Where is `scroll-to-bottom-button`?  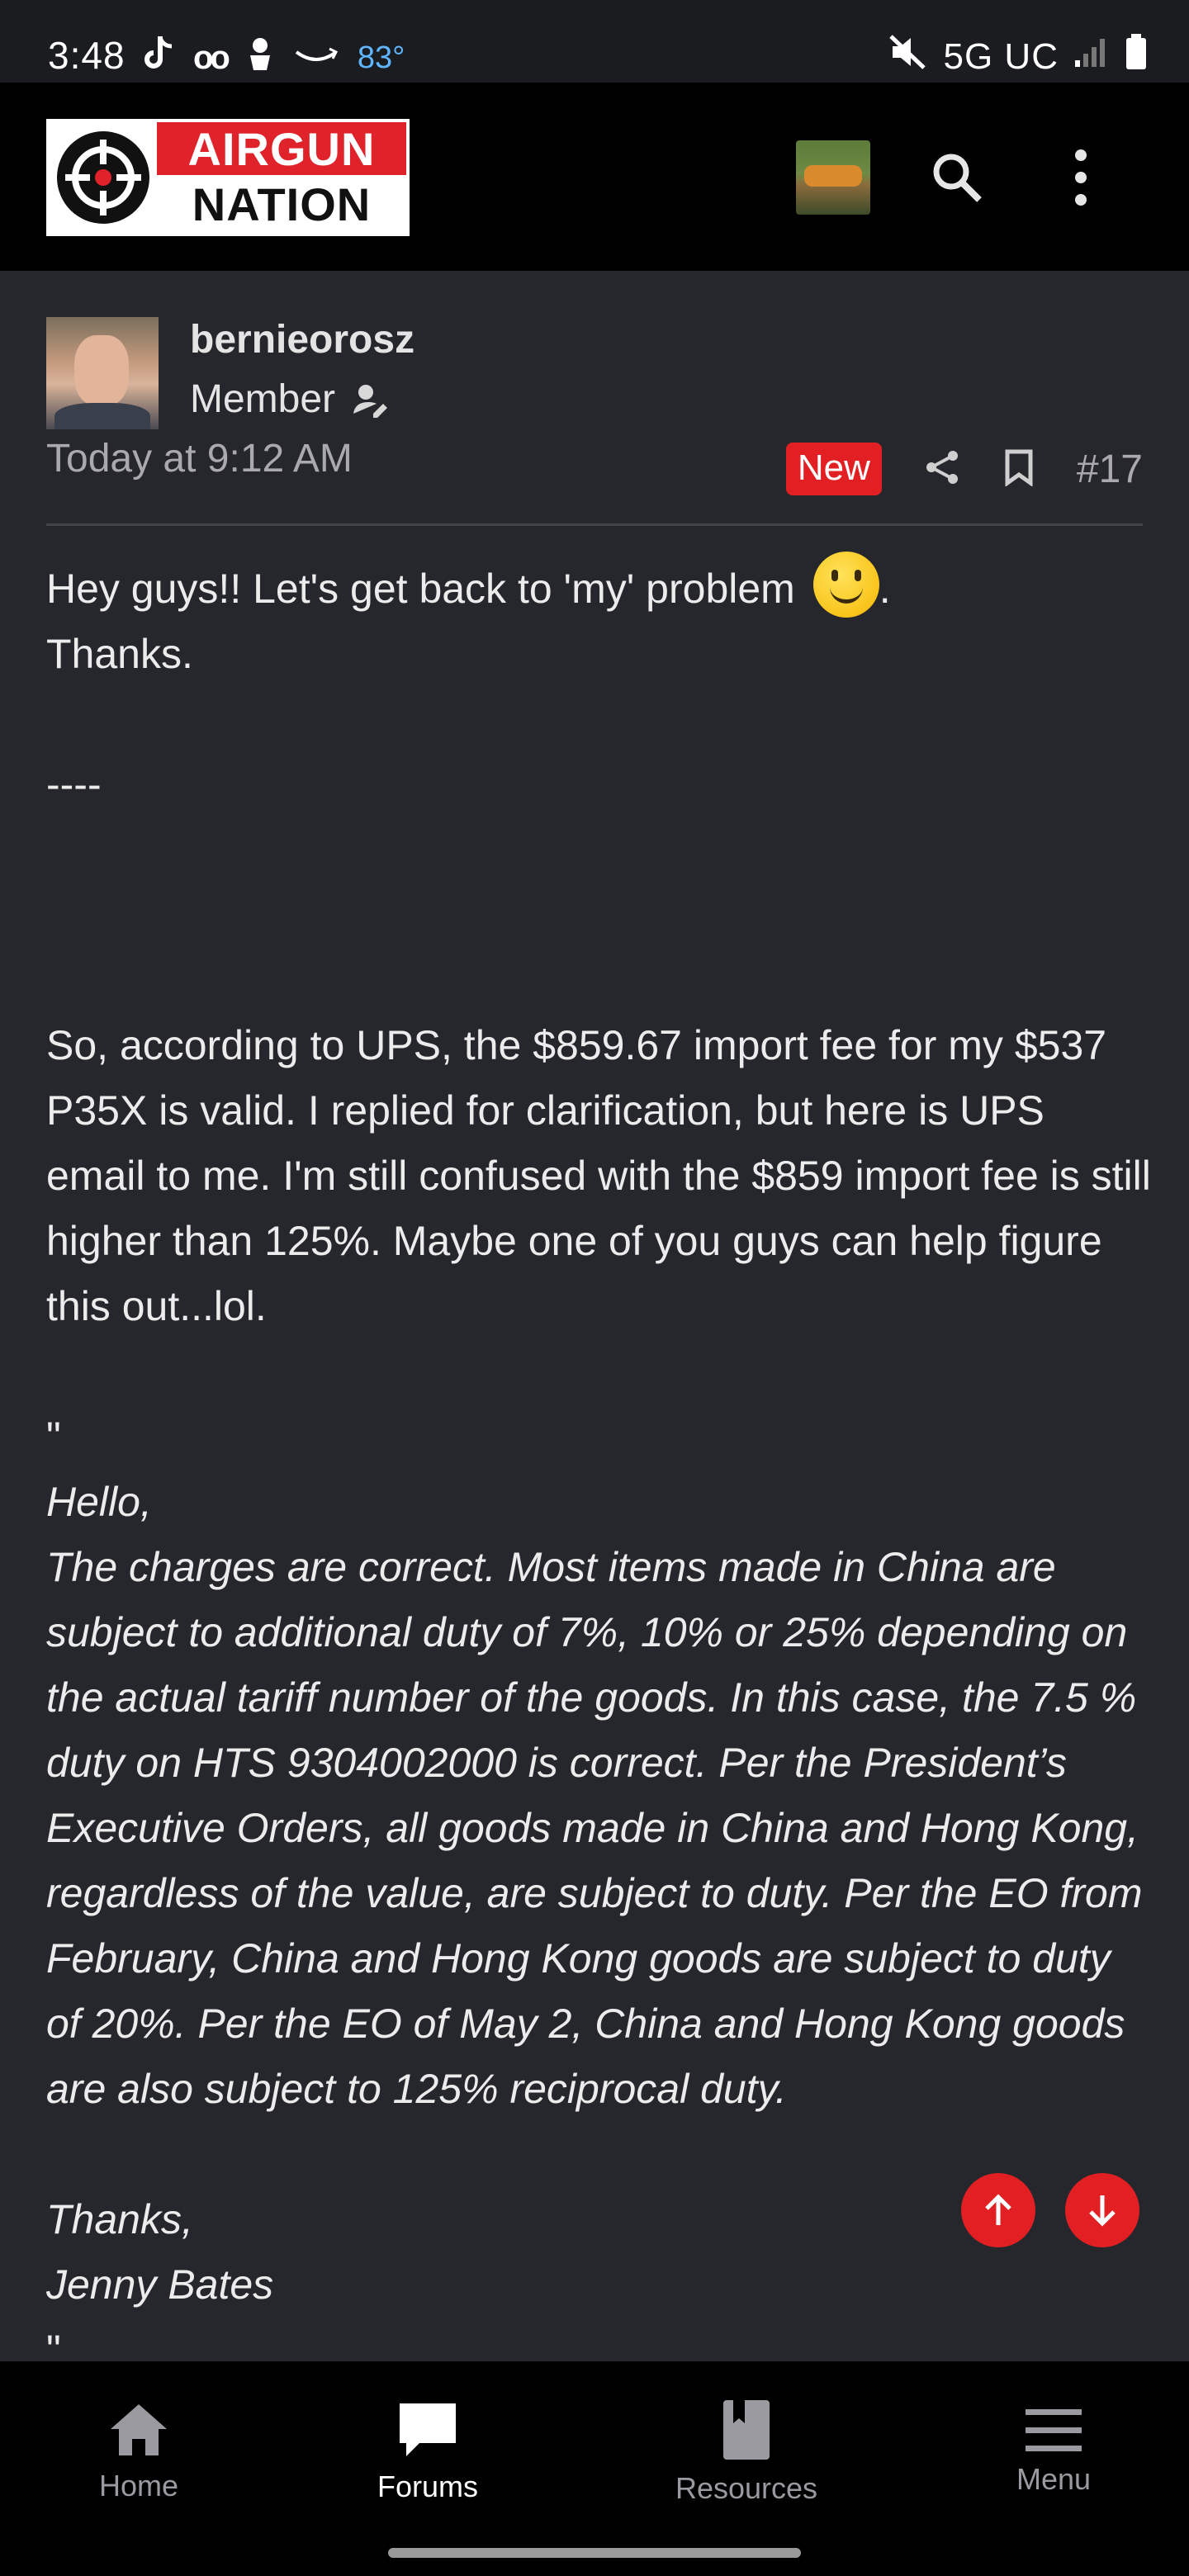
scroll-to-bottom-button is located at coordinates (1102, 2210).